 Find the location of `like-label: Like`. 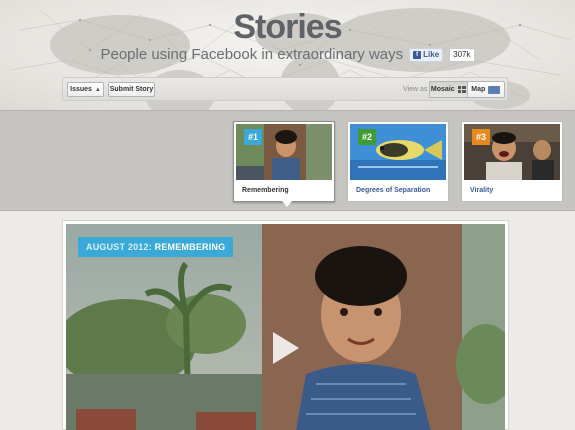

like-label: Like is located at coordinates (431, 54).